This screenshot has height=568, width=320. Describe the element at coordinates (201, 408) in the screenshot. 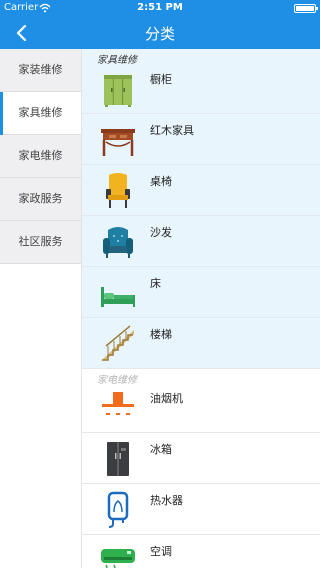

I see `list-item: 油烟机` at that location.